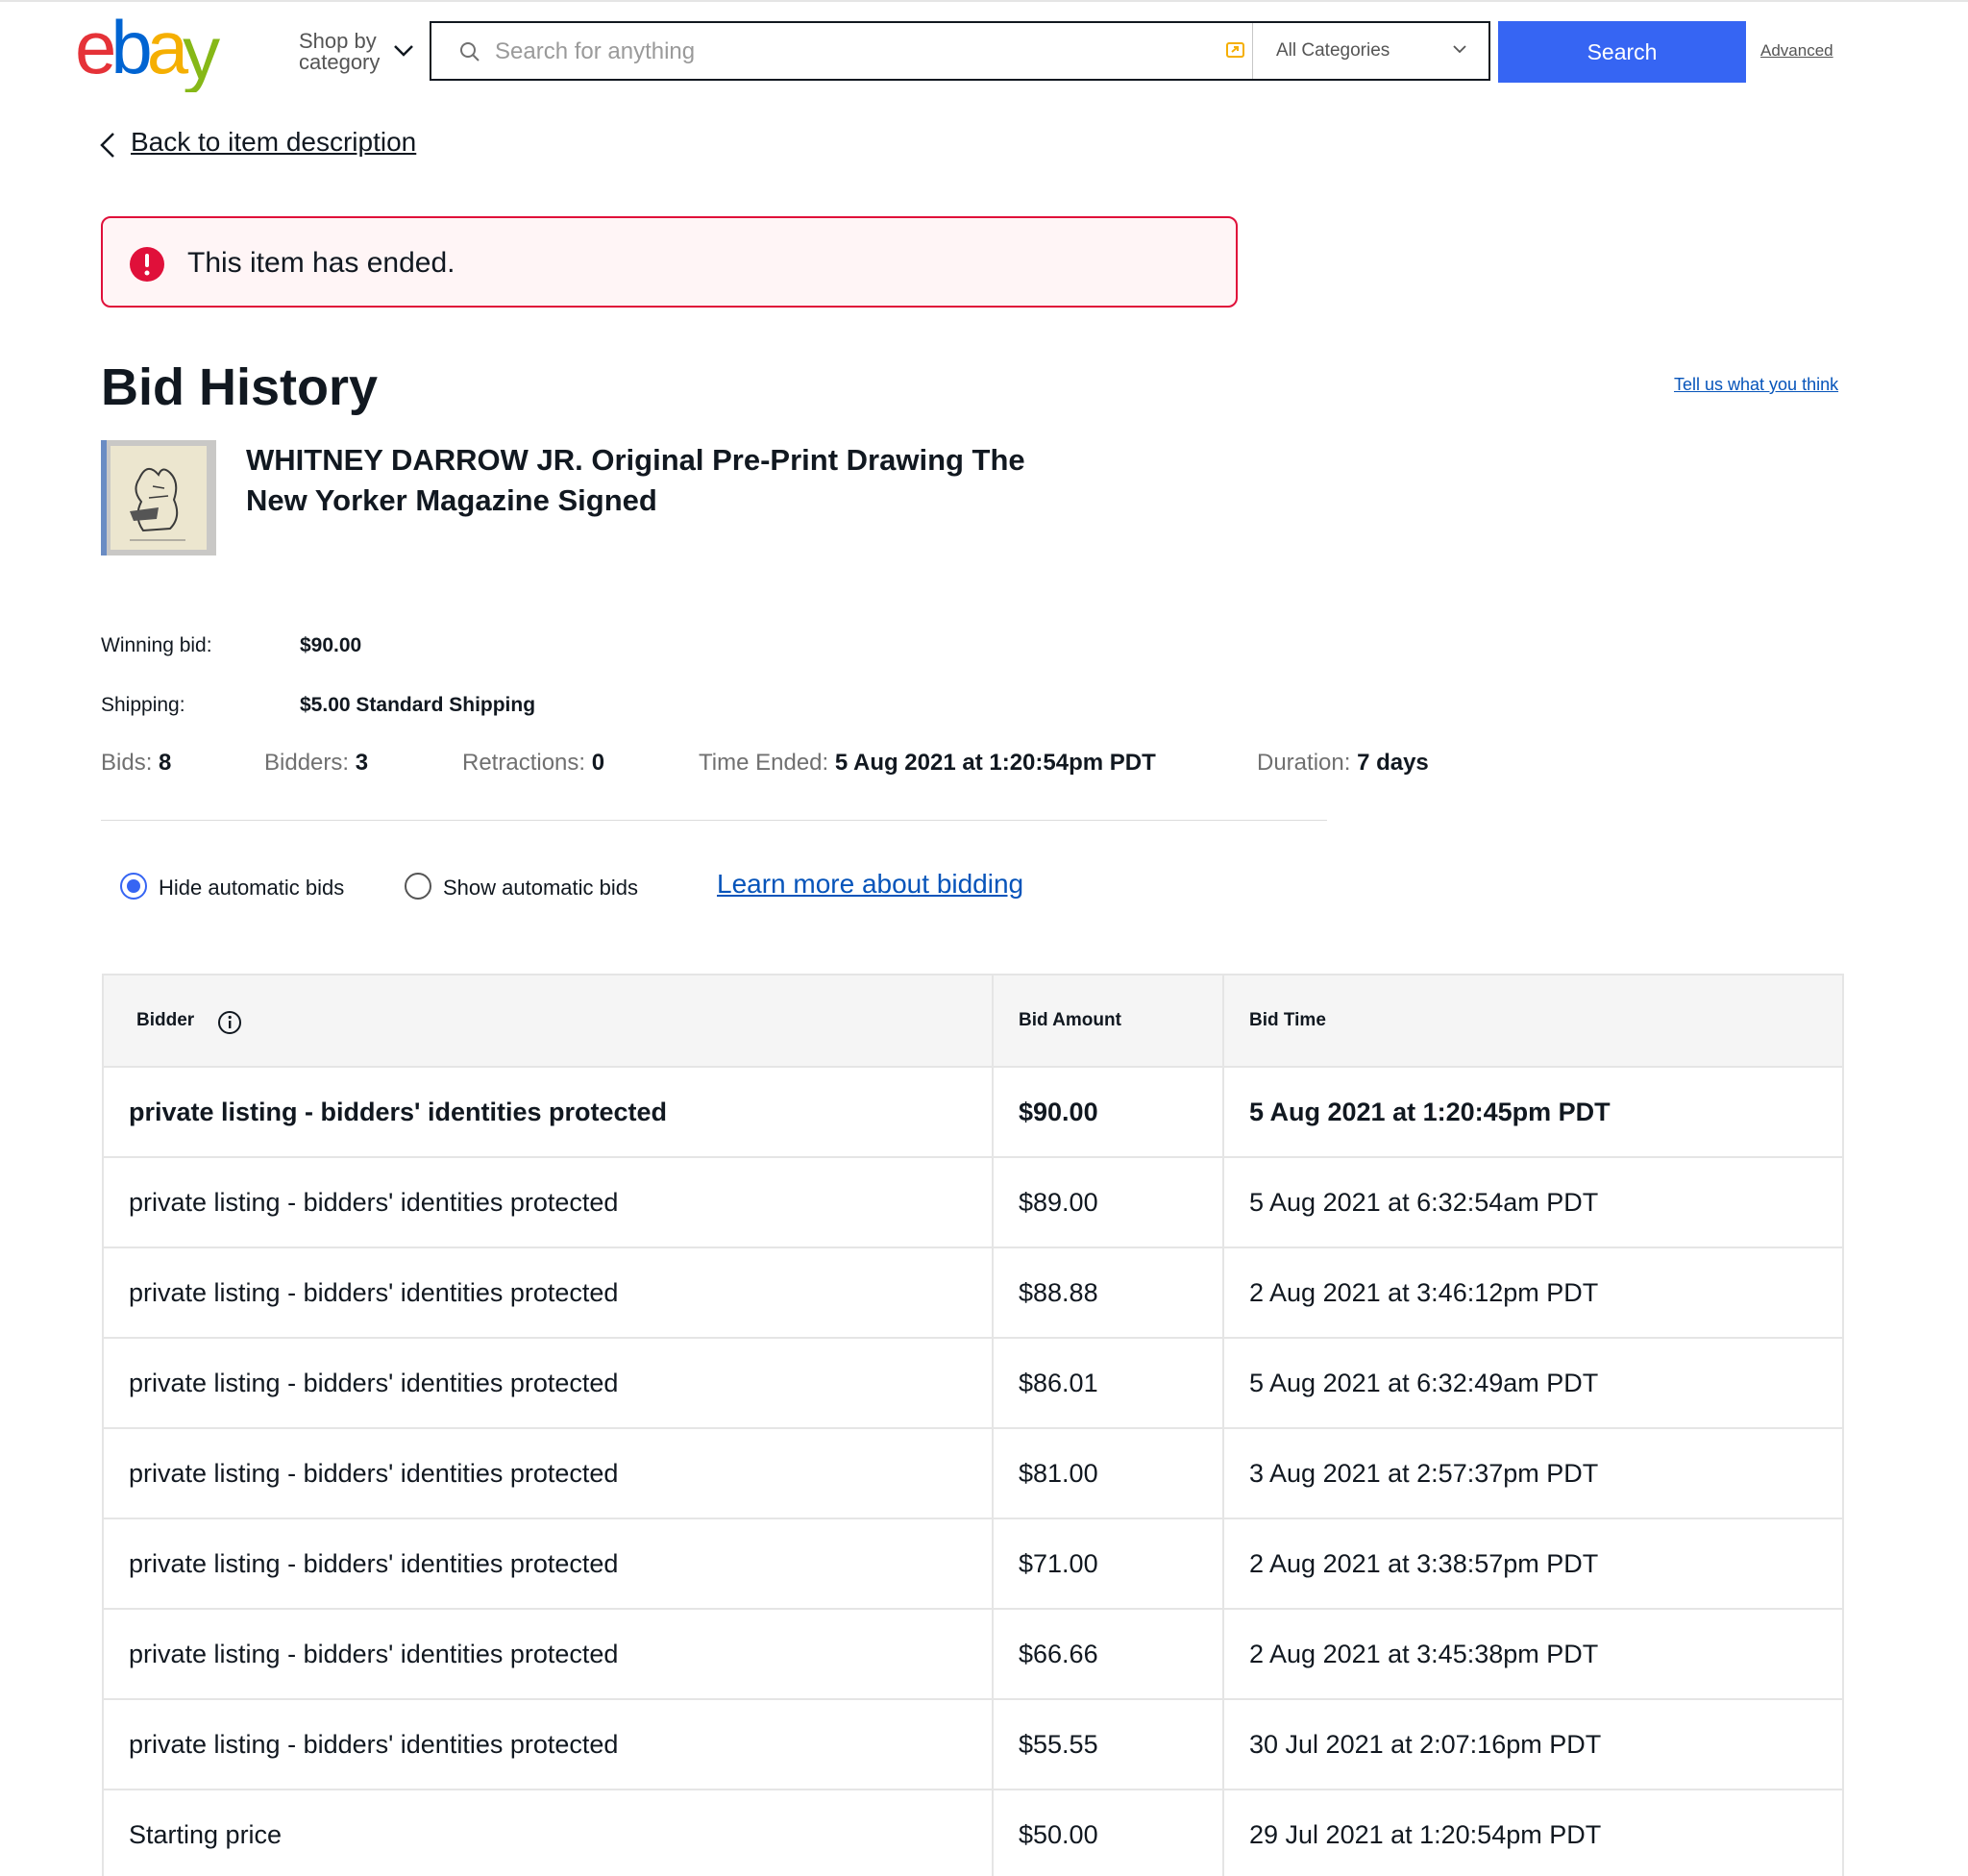 Image resolution: width=1968 pixels, height=1876 pixels. What do you see at coordinates (995, 763) in the screenshot?
I see `time-ended-value: 5 Aug 2021 at 1:20:54pm PDT` at bounding box center [995, 763].